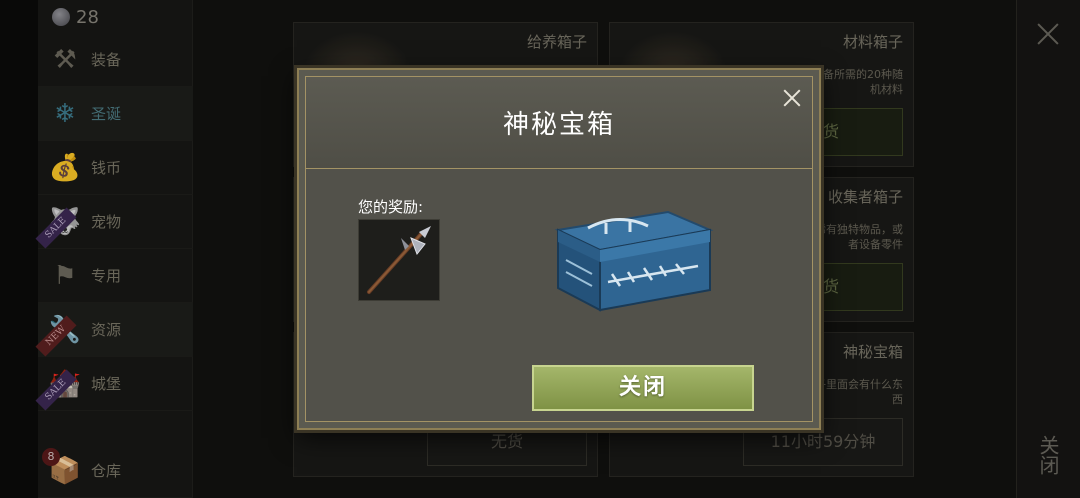 The height and width of the screenshot is (498, 1080). I want to click on reward-item-slot, so click(399, 260).